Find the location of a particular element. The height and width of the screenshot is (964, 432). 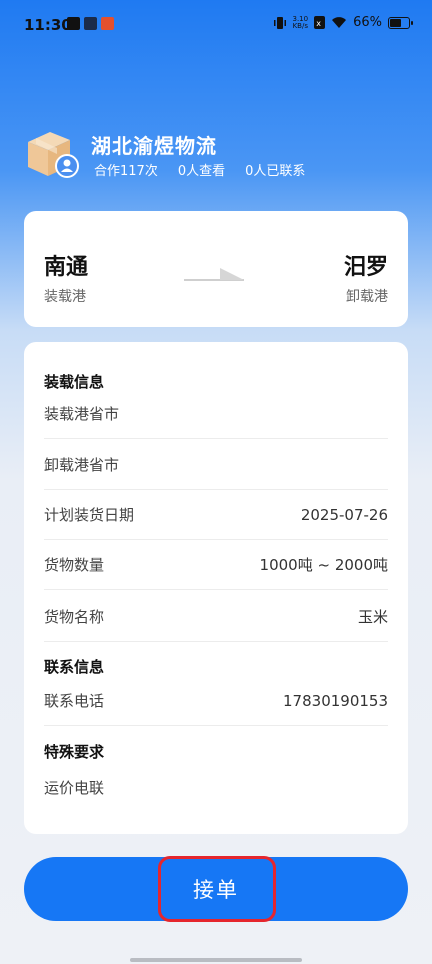

company-name: 湖北渝煜物流 is located at coordinates (154, 146).